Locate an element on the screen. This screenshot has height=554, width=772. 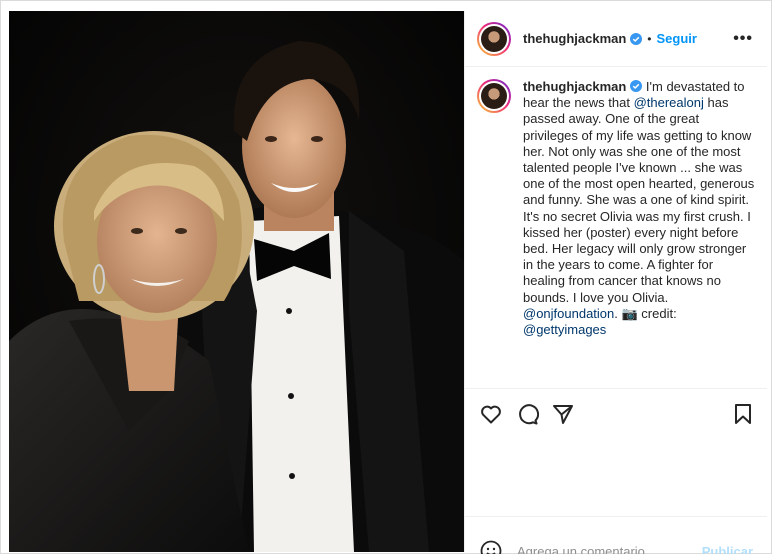
caption-part-3: . 📷 credit: is located at coordinates (645, 313).